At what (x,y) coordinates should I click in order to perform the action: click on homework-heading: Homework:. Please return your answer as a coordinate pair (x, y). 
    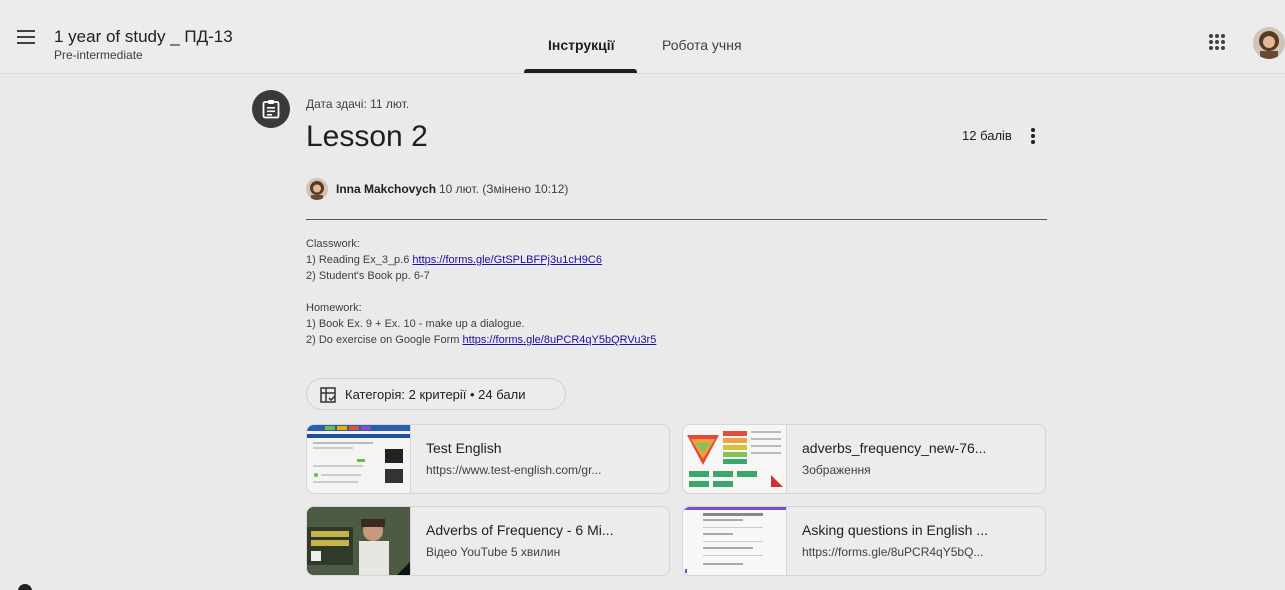
    Looking at the image, I should click on (334, 308).